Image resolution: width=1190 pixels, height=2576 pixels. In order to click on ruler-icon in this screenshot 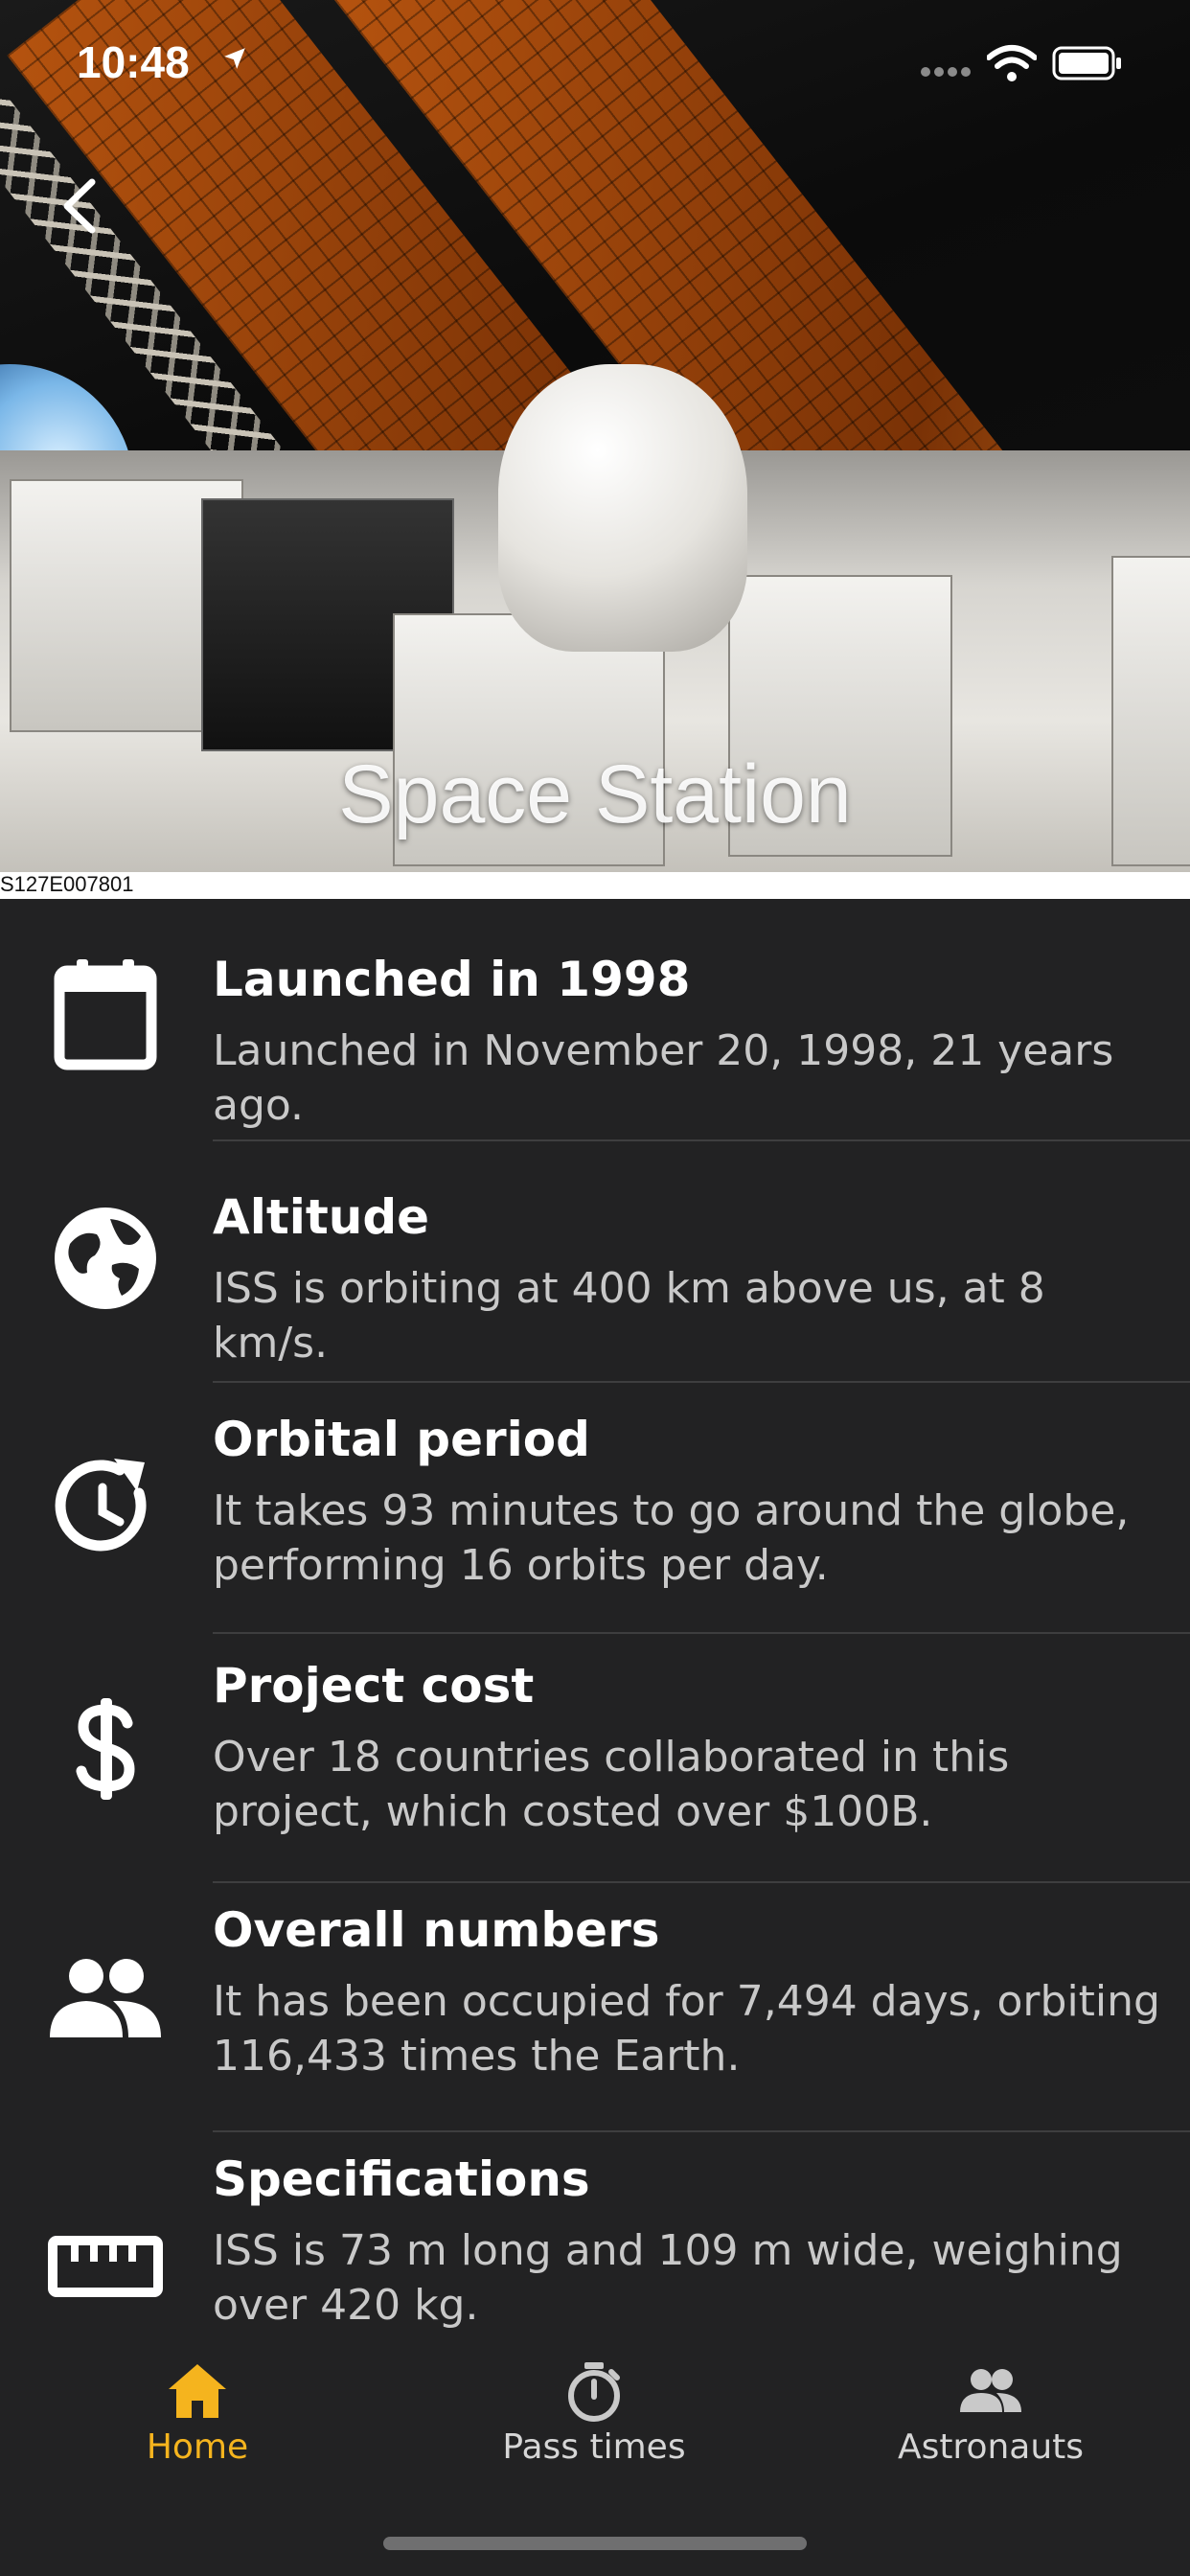, I will do `click(105, 2266)`.